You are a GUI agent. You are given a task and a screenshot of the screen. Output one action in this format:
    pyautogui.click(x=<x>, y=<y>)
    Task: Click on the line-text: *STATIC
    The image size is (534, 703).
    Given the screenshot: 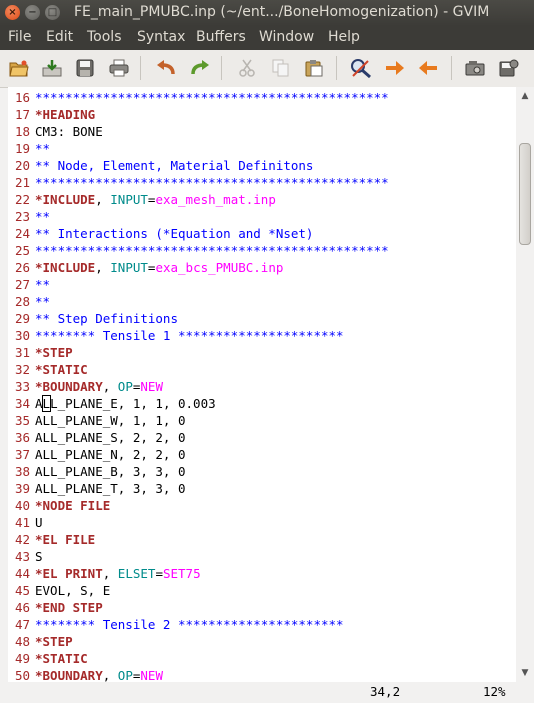 What is the action you would take?
    pyautogui.click(x=61, y=369)
    